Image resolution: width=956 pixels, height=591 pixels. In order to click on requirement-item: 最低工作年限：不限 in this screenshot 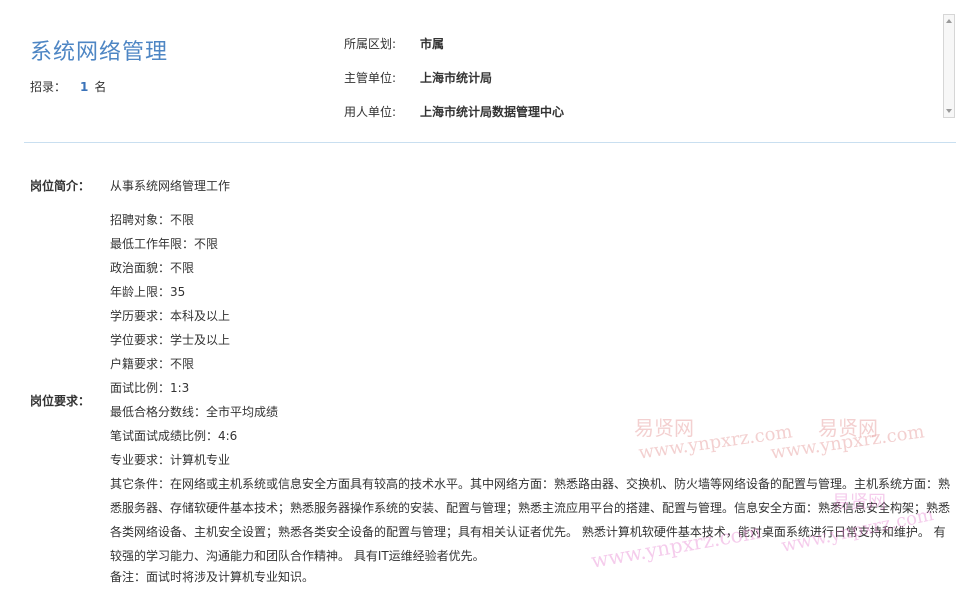, I will do `click(164, 244)`.